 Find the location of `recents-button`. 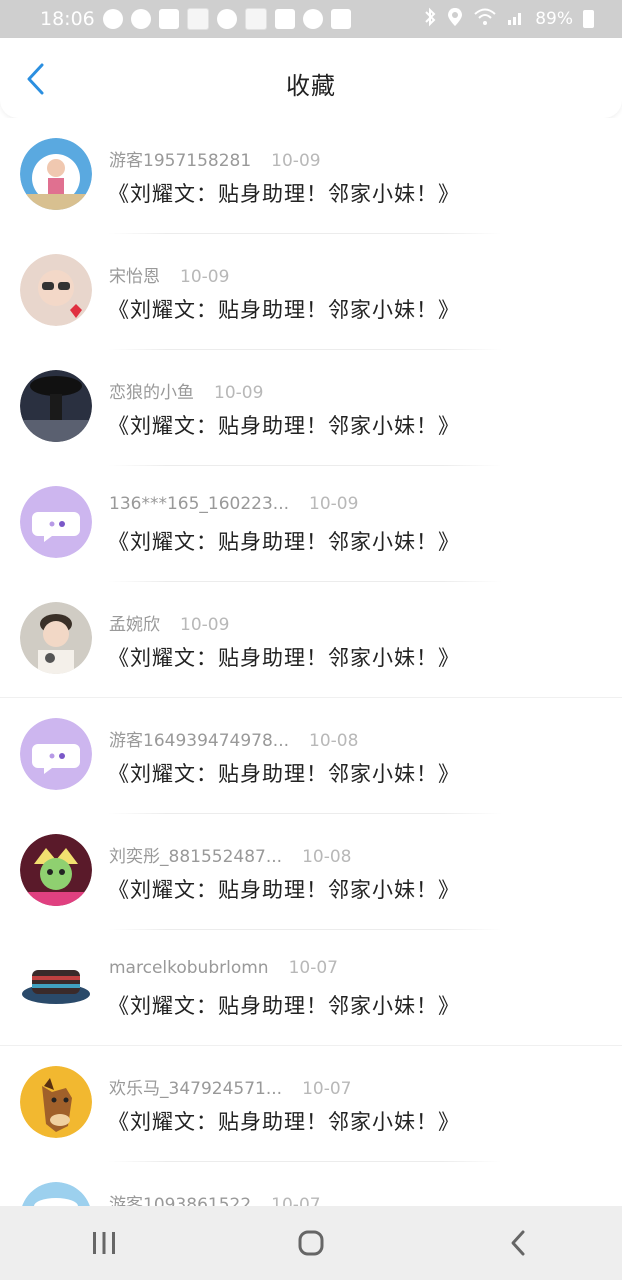

recents-button is located at coordinates (104, 1243).